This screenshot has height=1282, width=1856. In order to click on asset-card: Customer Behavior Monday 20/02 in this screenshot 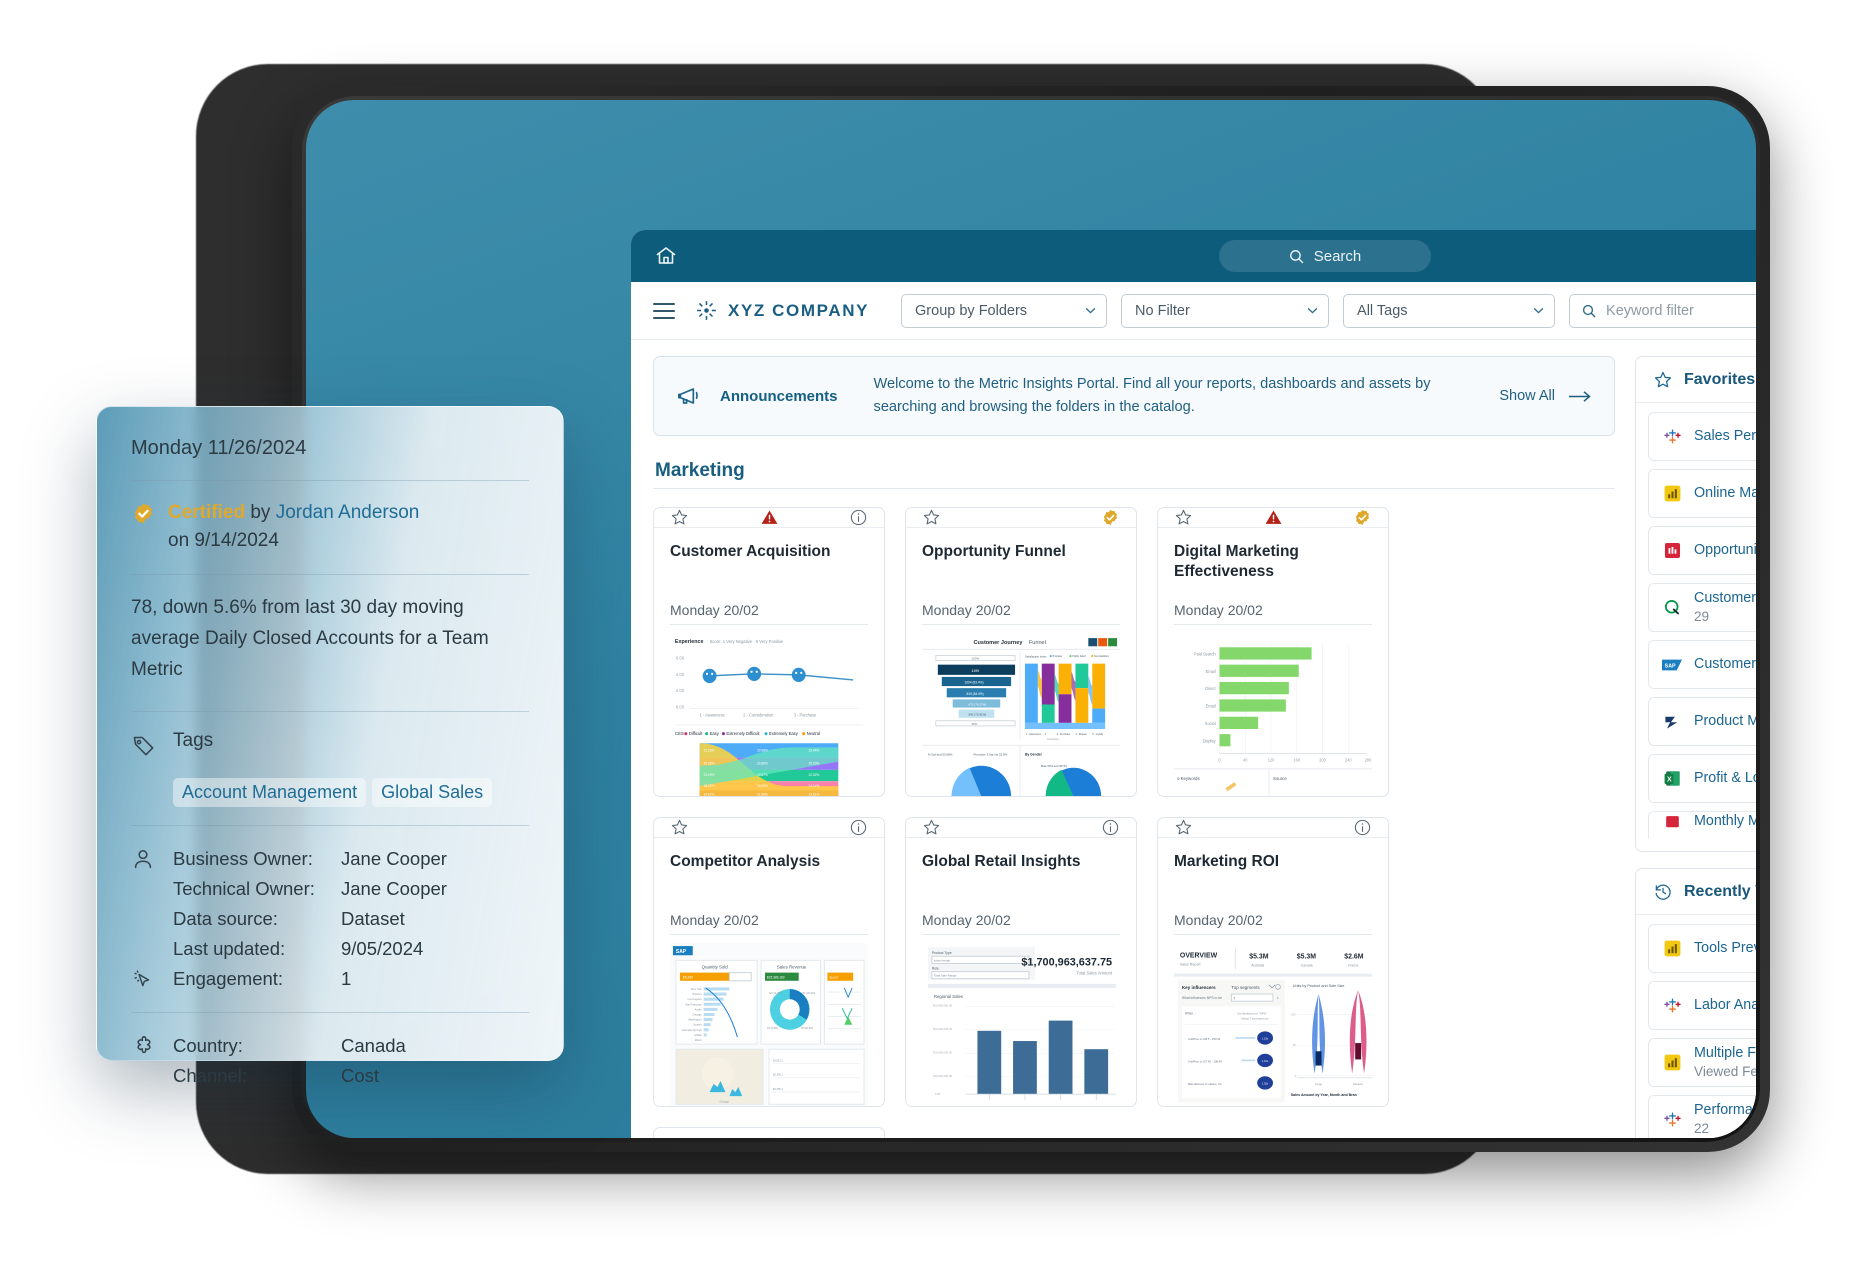, I will do `click(769, 1132)`.